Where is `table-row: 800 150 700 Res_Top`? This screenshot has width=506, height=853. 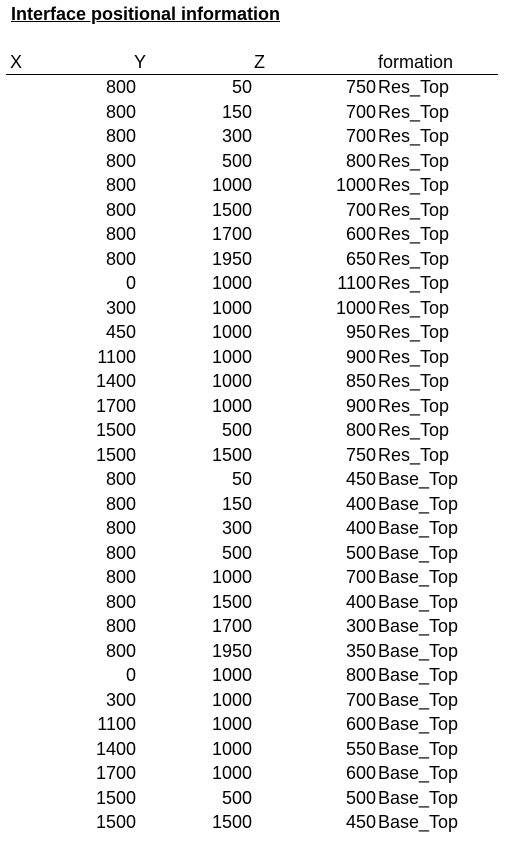
table-row: 800 150 700 Res_Top is located at coordinates (252, 112).